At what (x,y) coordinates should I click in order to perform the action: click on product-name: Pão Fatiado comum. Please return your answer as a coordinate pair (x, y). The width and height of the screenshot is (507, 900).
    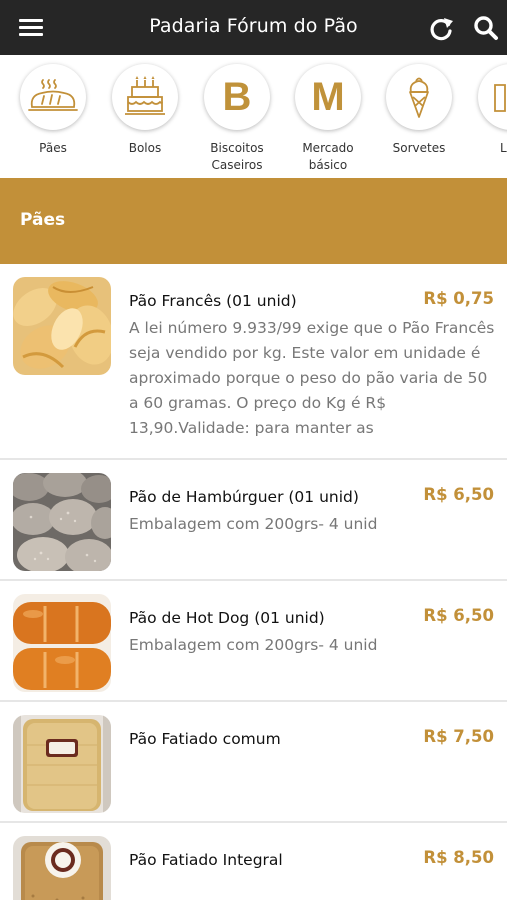
    Looking at the image, I should click on (205, 739).